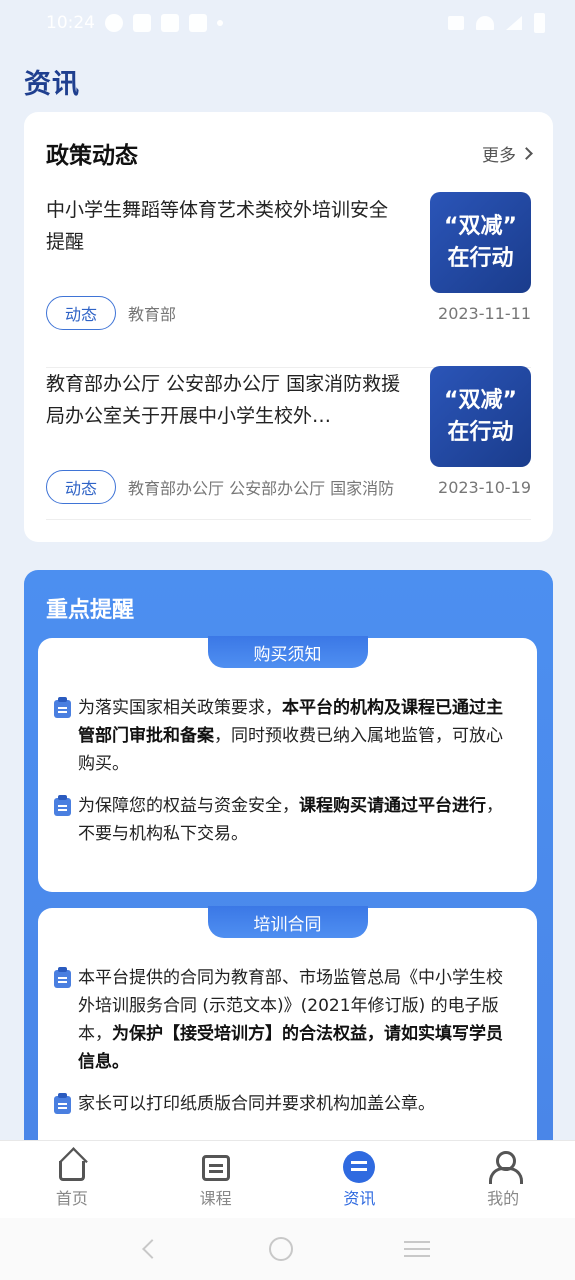 The width and height of the screenshot is (575, 1280). I want to click on notice-line: 家长可以打印纸质版合同并要求机构加盖公章。, so click(286, 1104).